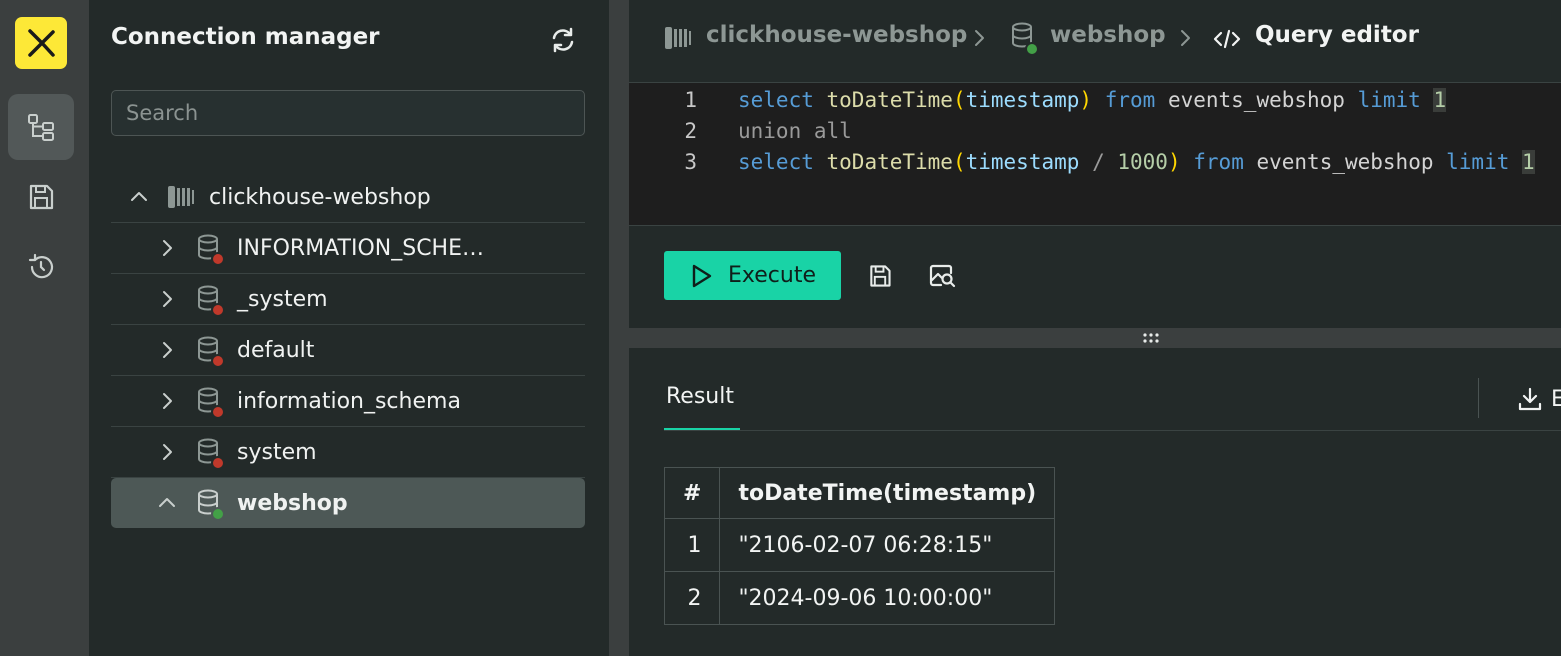 This screenshot has height=656, width=1561. Describe the element at coordinates (887, 598) in the screenshot. I see `table-cell: "2024-09-06 10:00:00"` at that location.